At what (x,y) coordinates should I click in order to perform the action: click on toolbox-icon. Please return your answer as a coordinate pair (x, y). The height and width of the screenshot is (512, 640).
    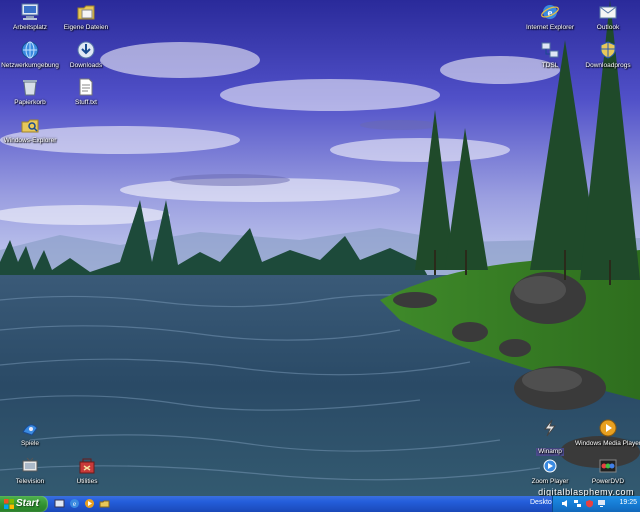
    Looking at the image, I should click on (87, 466).